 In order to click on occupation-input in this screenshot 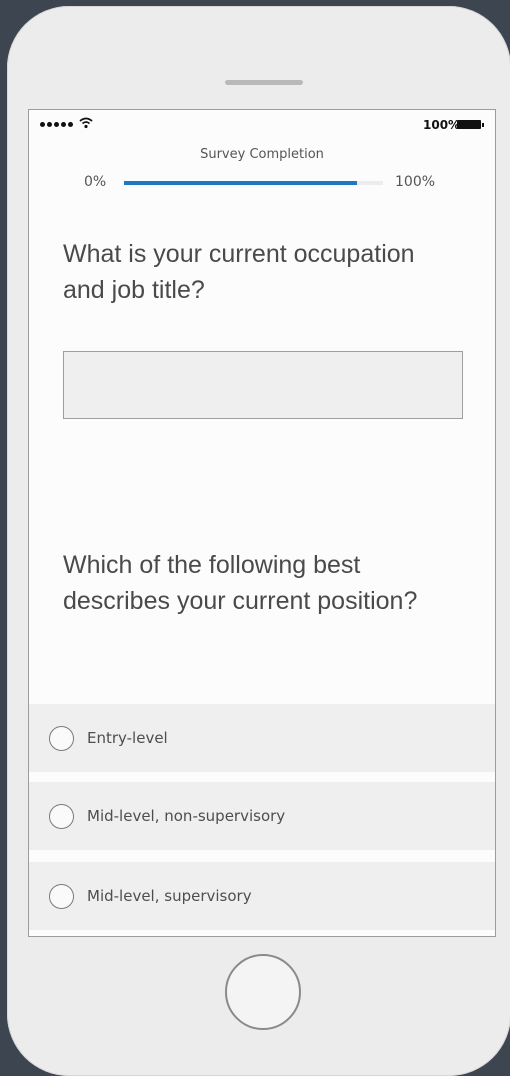, I will do `click(263, 385)`.